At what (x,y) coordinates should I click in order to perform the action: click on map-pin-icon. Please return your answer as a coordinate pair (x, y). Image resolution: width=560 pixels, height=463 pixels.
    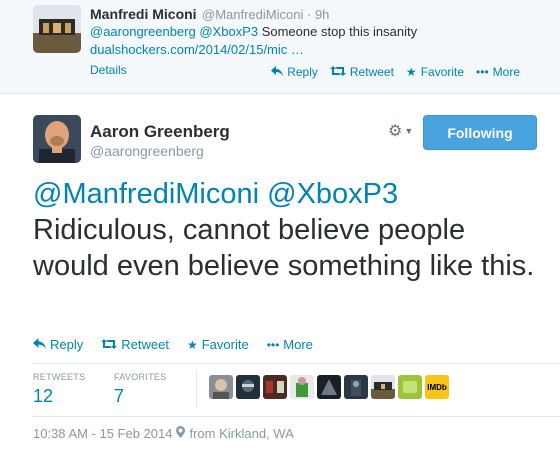
    Looking at the image, I should click on (181, 433).